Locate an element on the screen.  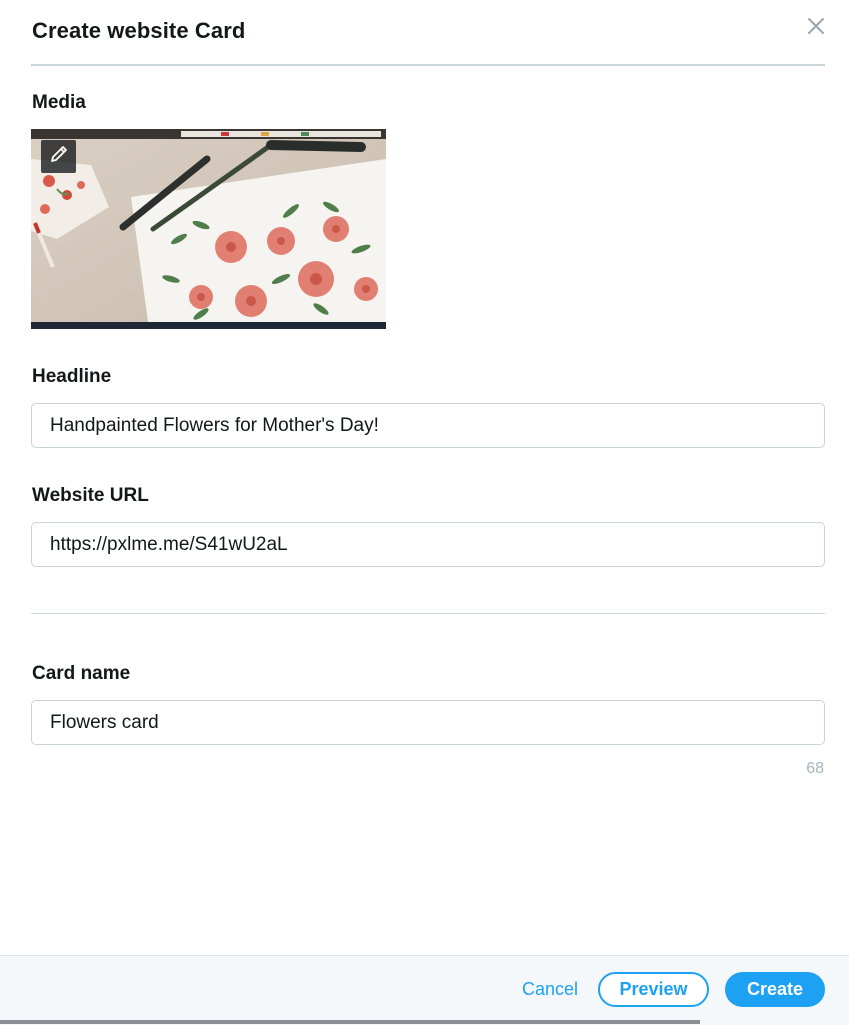
card-name-input is located at coordinates (421, 722).